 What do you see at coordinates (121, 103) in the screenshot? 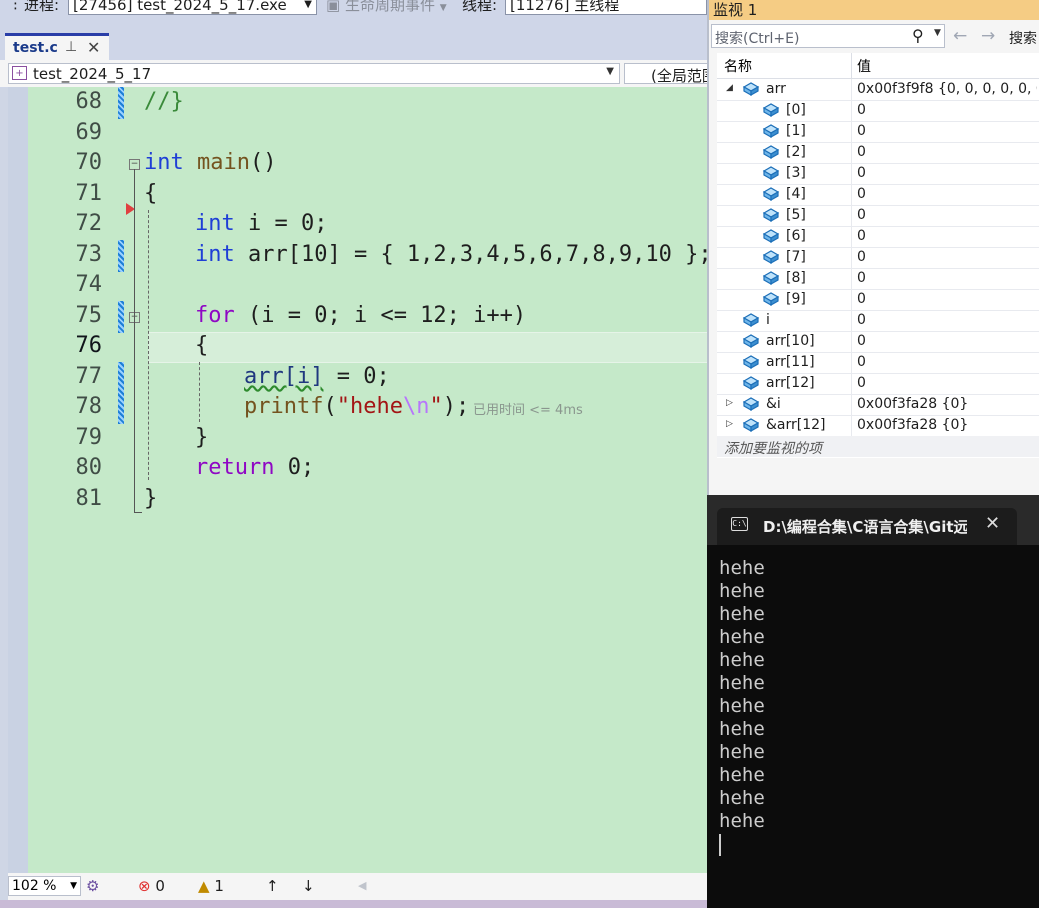
I see `change-marker` at bounding box center [121, 103].